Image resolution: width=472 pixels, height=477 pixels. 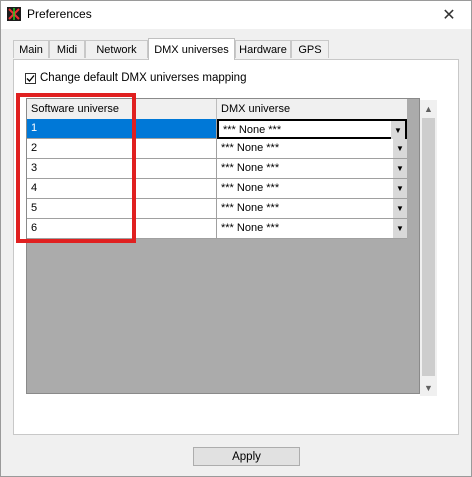 I want to click on table-row: 4 *** None *** ▼, so click(x=217, y=189).